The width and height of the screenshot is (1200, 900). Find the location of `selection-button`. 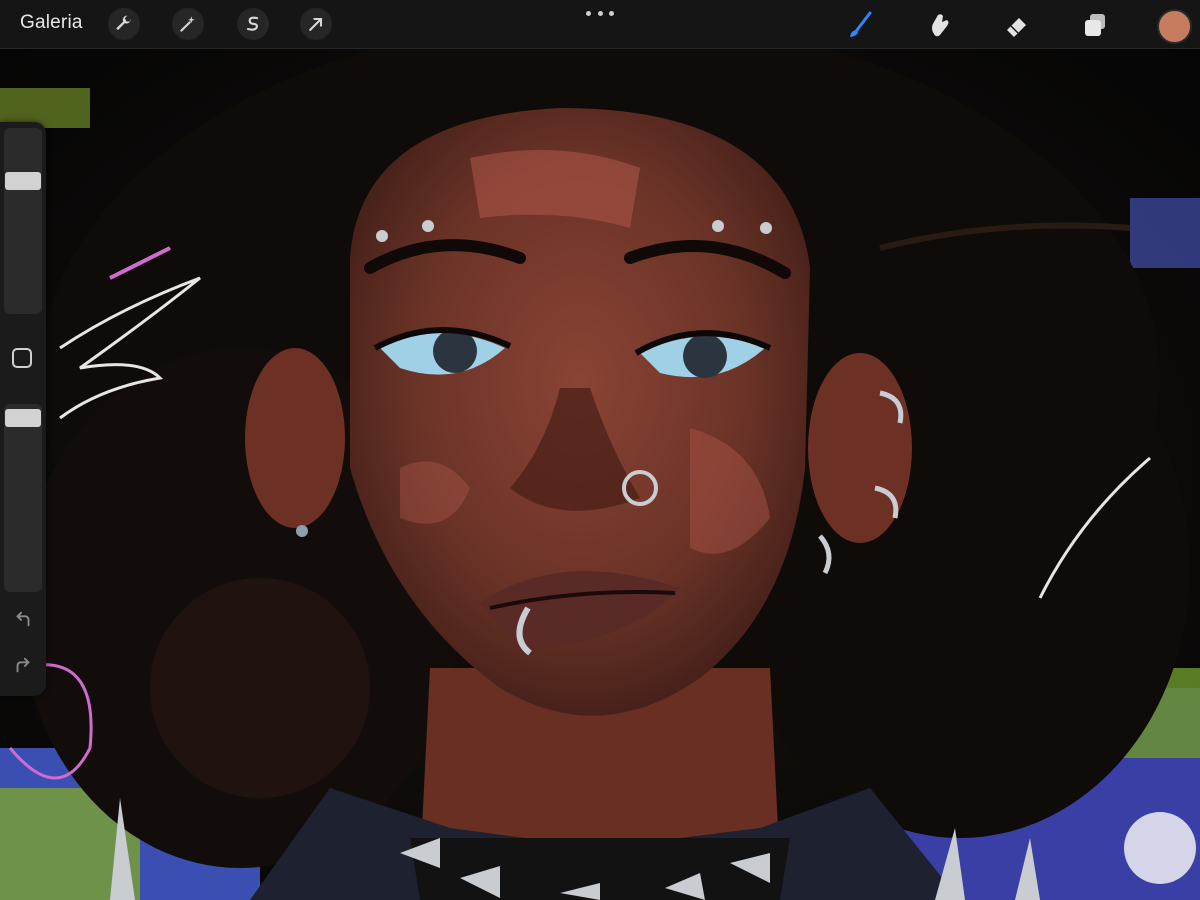

selection-button is located at coordinates (253, 24).